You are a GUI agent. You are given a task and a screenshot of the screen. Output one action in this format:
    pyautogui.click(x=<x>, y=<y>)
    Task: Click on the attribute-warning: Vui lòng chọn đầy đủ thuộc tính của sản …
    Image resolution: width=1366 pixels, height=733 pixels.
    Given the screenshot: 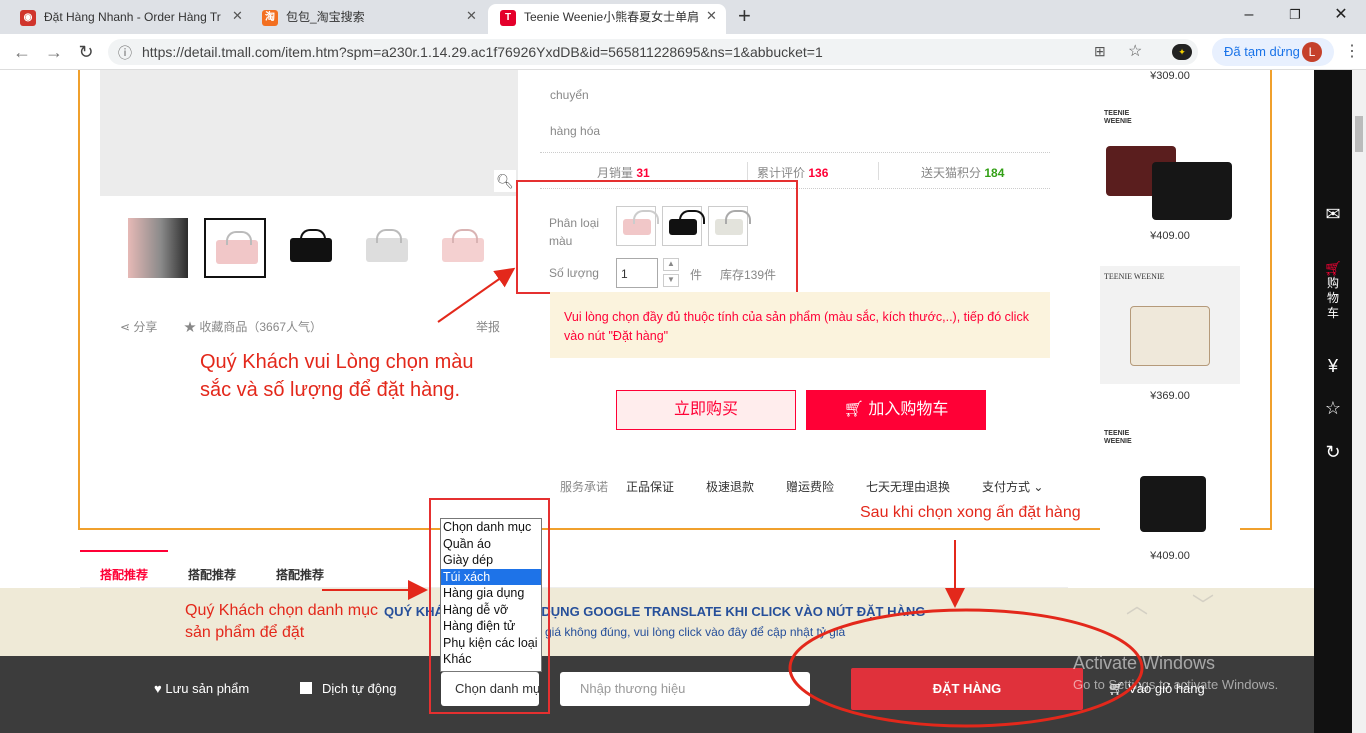 What is the action you would take?
    pyautogui.click(x=800, y=325)
    